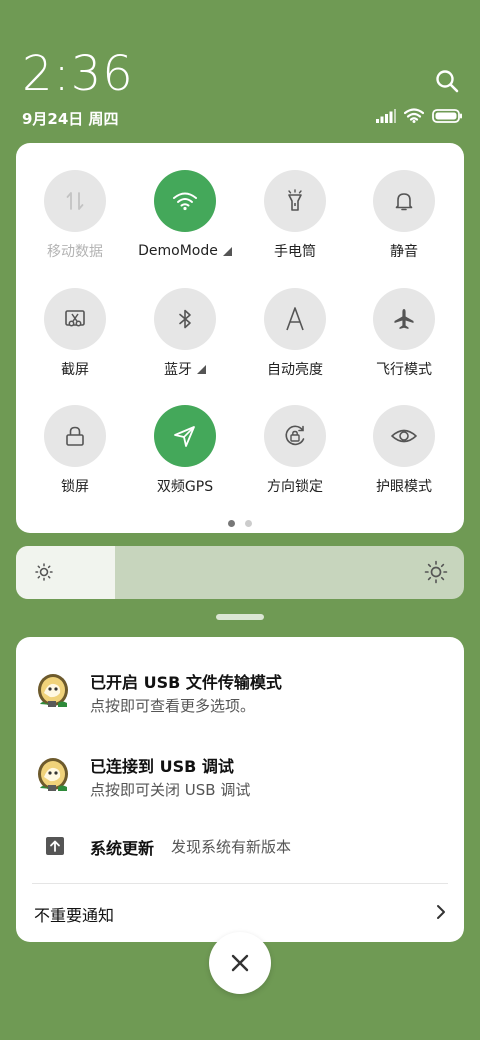 The image size is (480, 1040). I want to click on tile-lock-screen: 锁屏, so click(75, 450).